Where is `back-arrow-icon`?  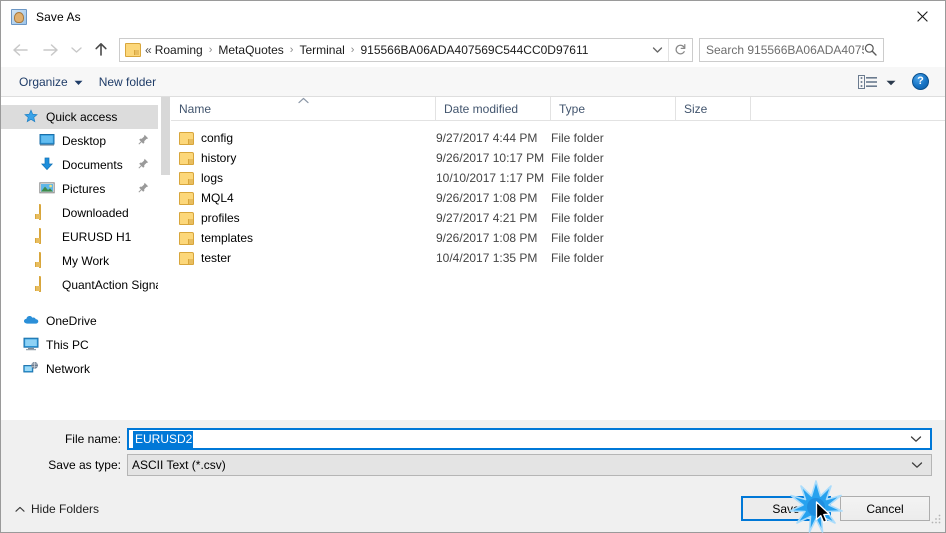 back-arrow-icon is located at coordinates (20, 50).